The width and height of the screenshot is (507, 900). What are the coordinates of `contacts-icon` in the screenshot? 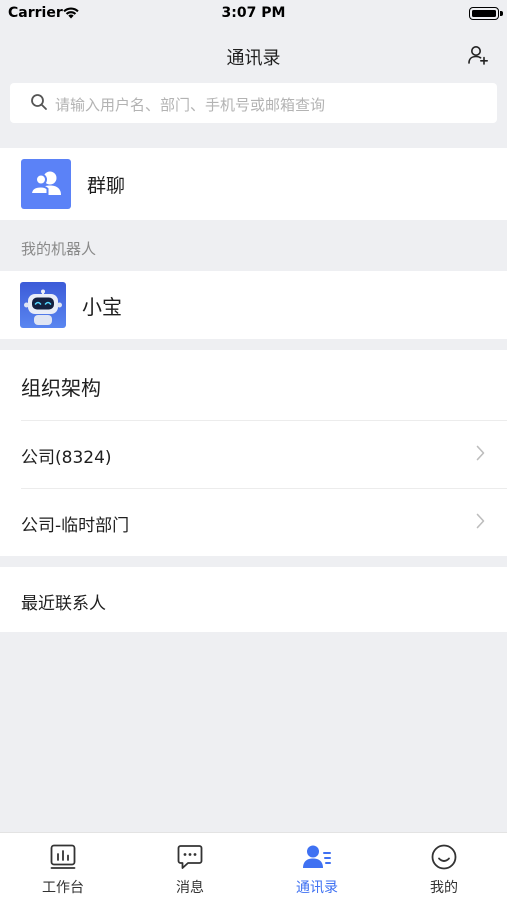 It's located at (317, 856).